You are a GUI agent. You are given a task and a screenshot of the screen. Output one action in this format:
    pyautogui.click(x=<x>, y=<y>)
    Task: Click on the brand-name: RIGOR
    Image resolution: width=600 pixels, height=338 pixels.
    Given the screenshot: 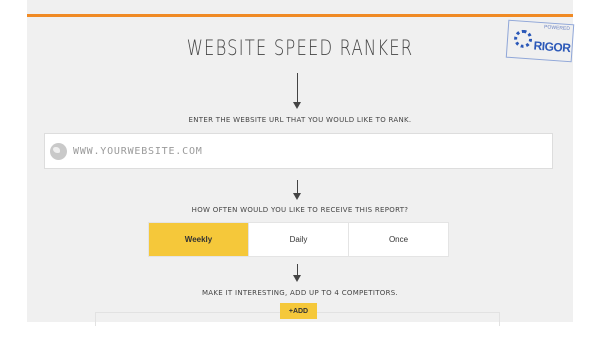 What is the action you would take?
    pyautogui.click(x=552, y=47)
    